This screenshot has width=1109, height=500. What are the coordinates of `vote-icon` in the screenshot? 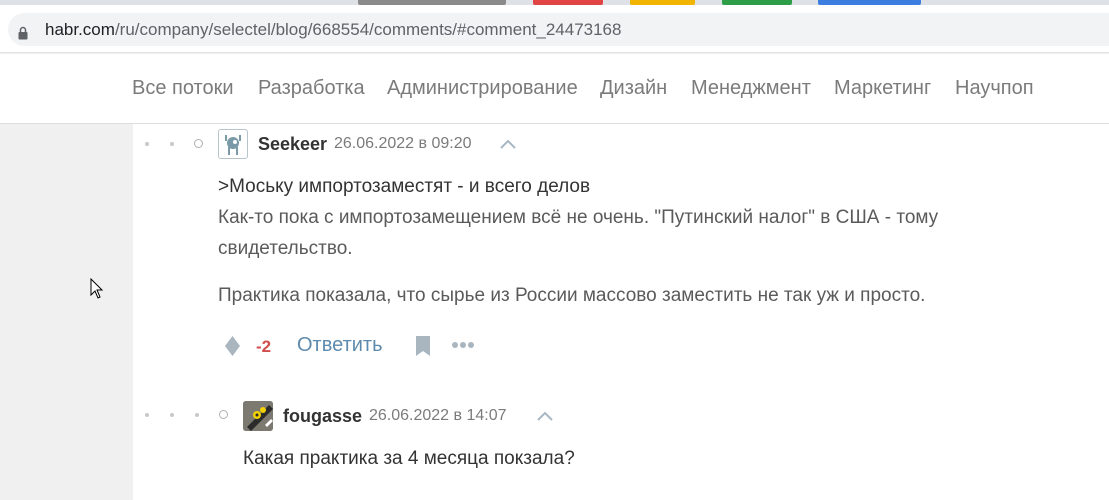 It's located at (232, 346).